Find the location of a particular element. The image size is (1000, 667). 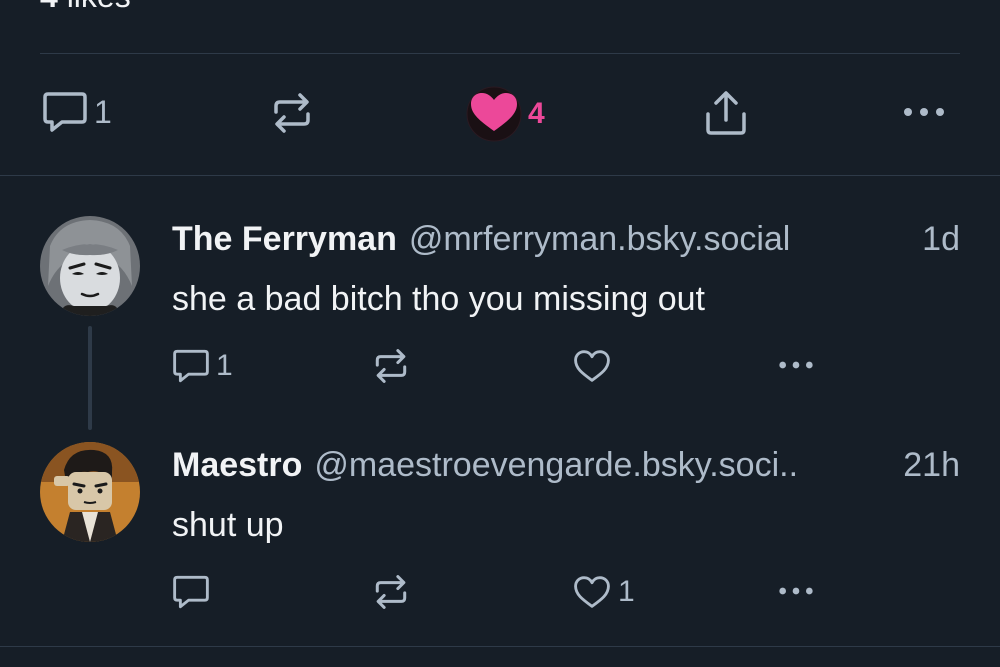

post-divider is located at coordinates (500, 175).